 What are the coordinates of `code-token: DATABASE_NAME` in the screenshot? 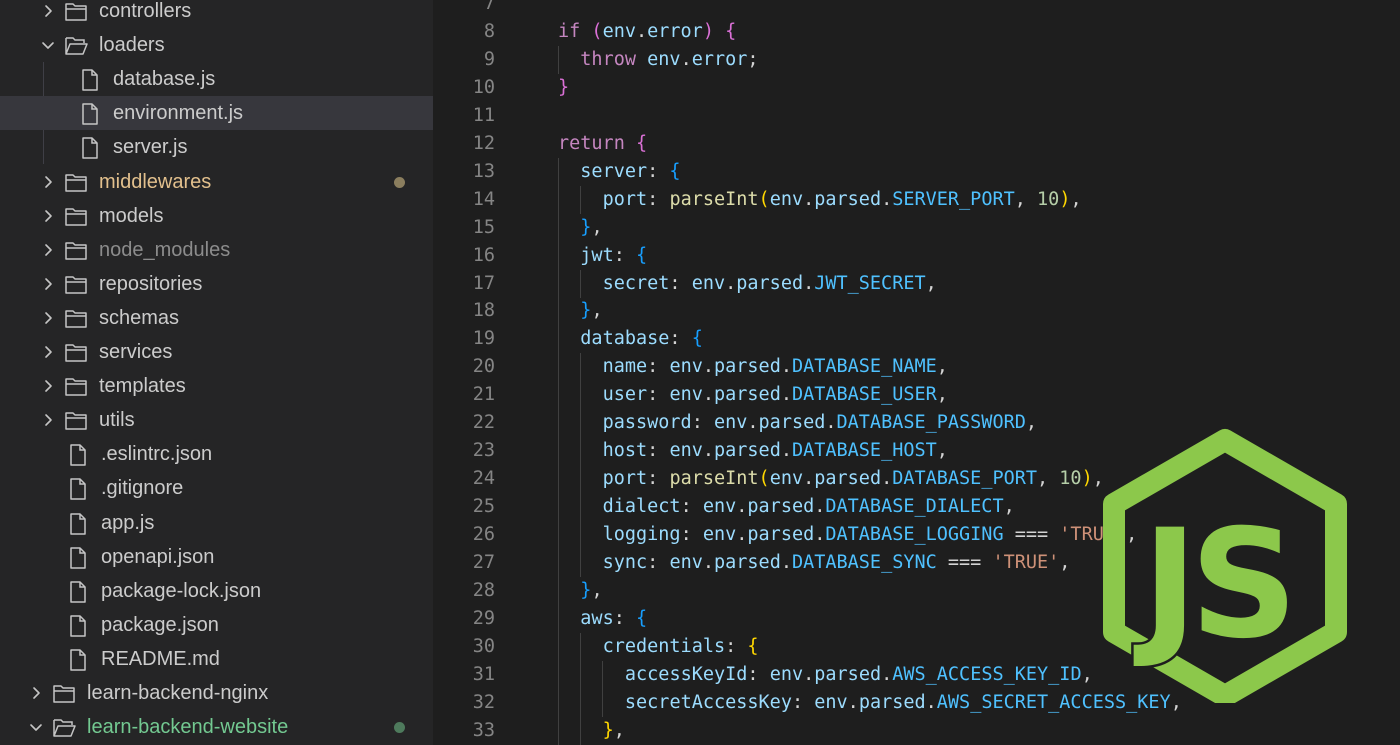 It's located at (864, 367).